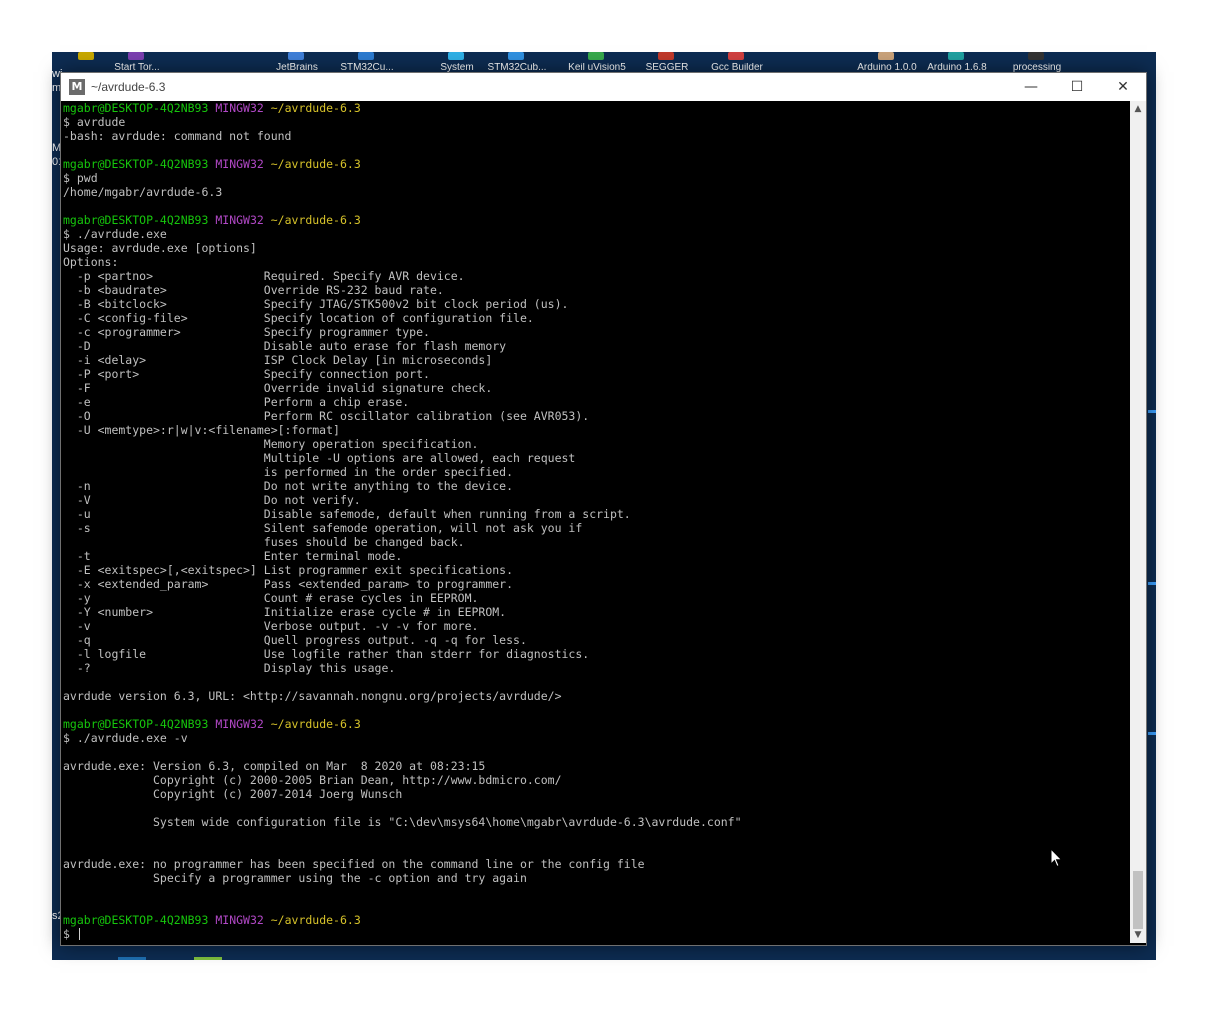 The image size is (1208, 1013). Describe the element at coordinates (77, 87) in the screenshot. I see `mintty-icon: M` at that location.